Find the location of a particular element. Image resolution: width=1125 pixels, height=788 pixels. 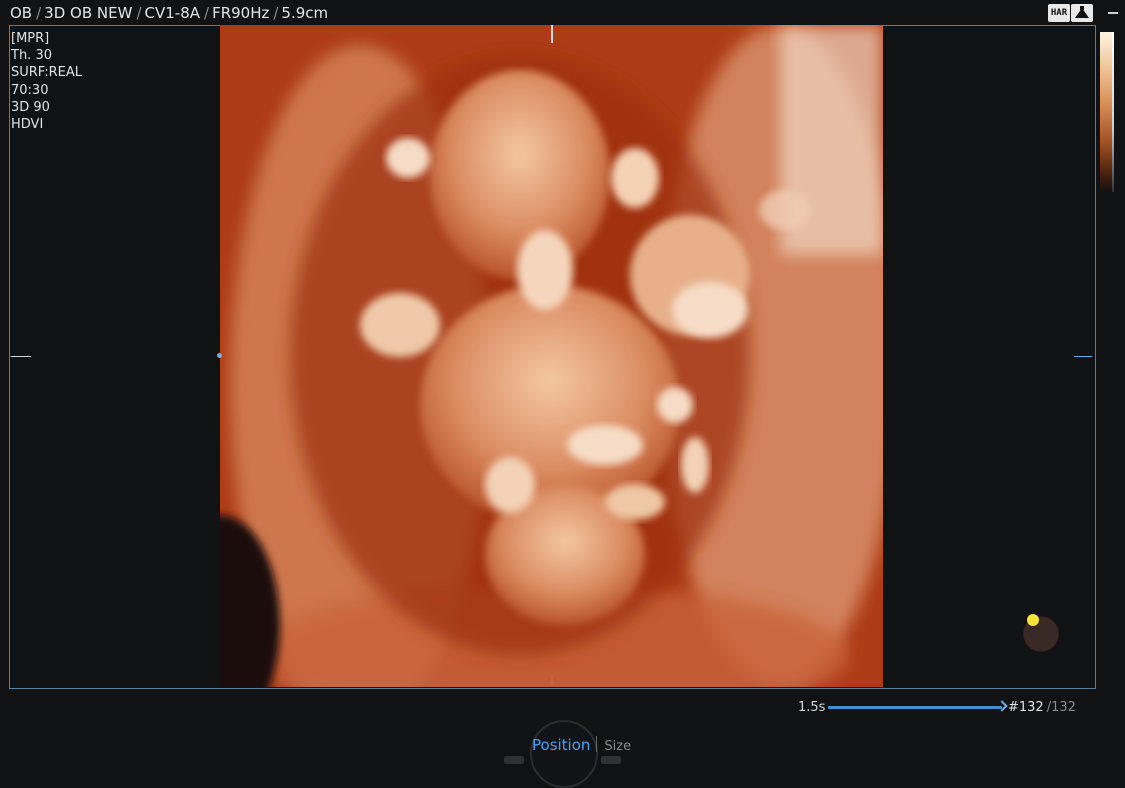

param-surface: SURF:REAL is located at coordinates (47, 73).